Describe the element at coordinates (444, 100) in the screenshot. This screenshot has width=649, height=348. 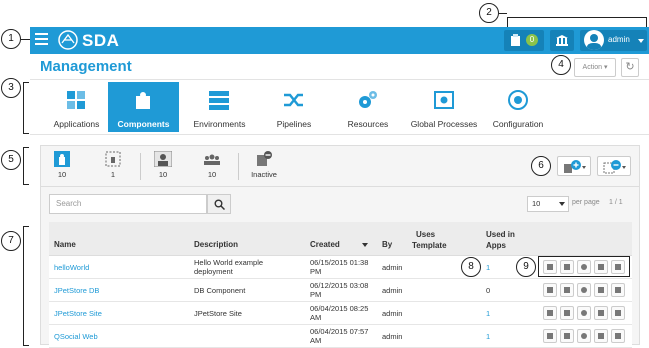
I see `process-icon` at that location.